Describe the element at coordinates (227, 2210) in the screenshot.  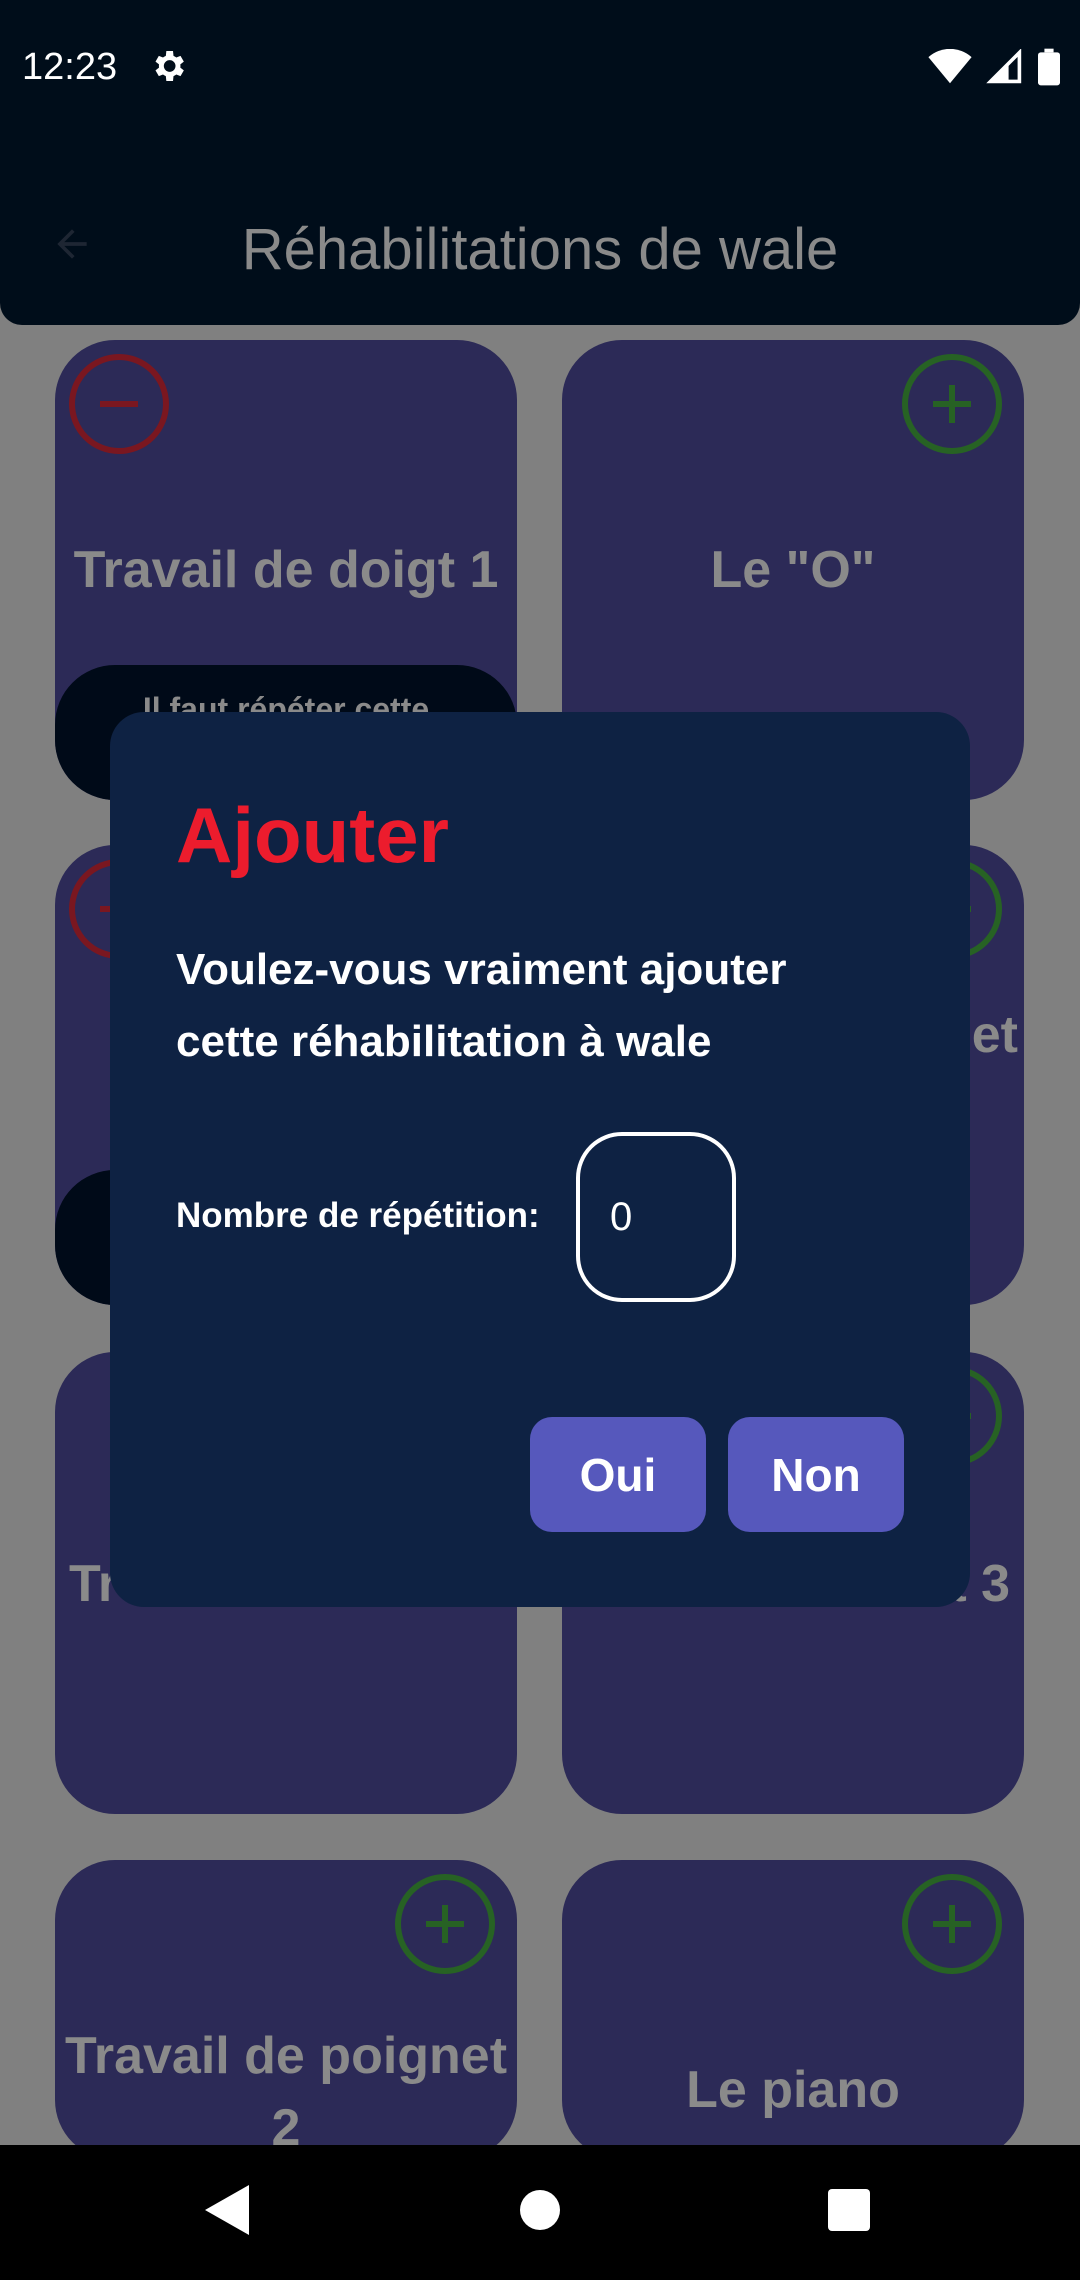
I see `back-triangle-icon` at that location.